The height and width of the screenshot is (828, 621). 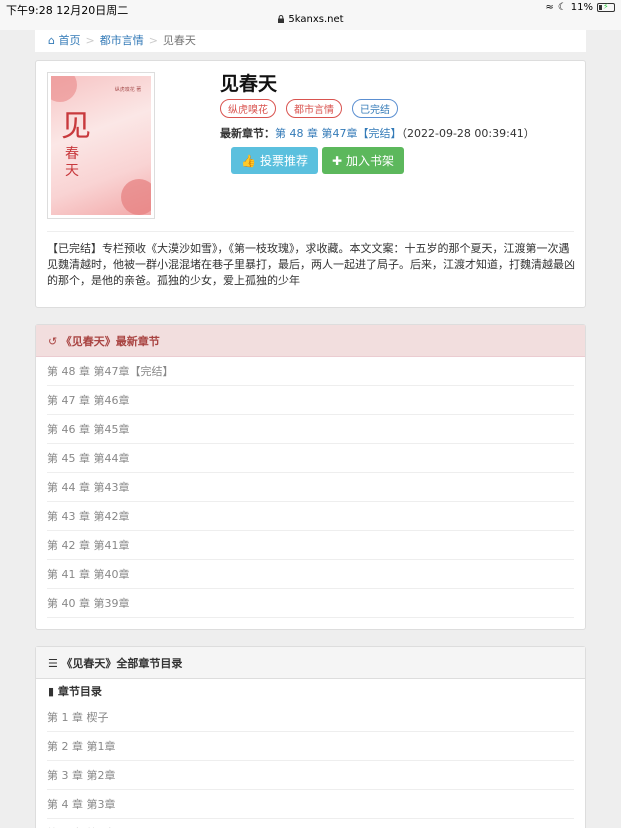 What do you see at coordinates (310, 746) in the screenshot?
I see `chapter-link: 第 2 章 第1章` at bounding box center [310, 746].